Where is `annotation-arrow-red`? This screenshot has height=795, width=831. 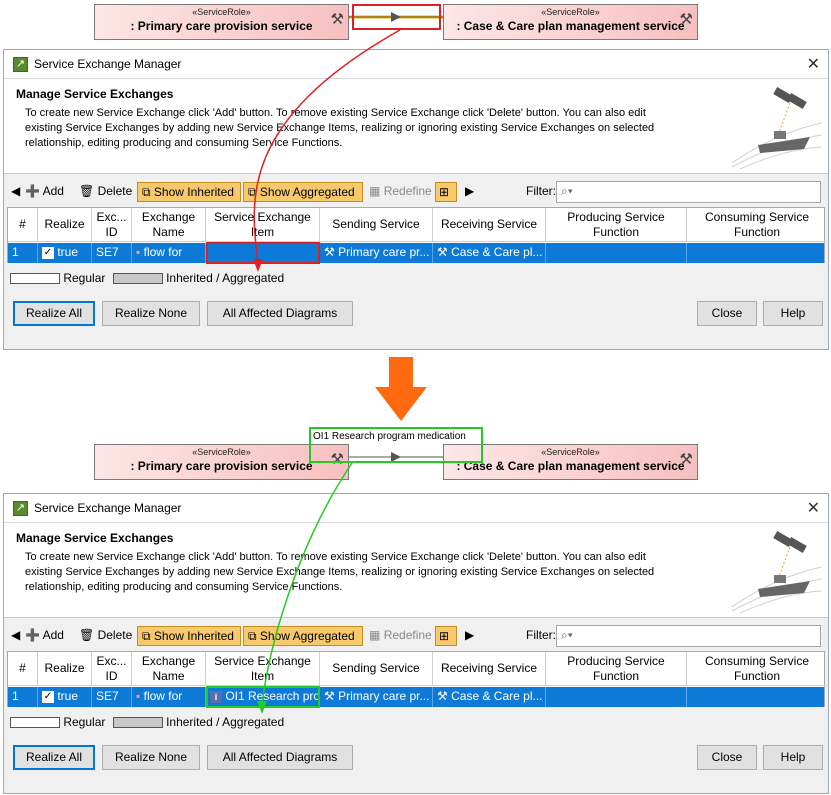 annotation-arrow-red is located at coordinates (327, 150).